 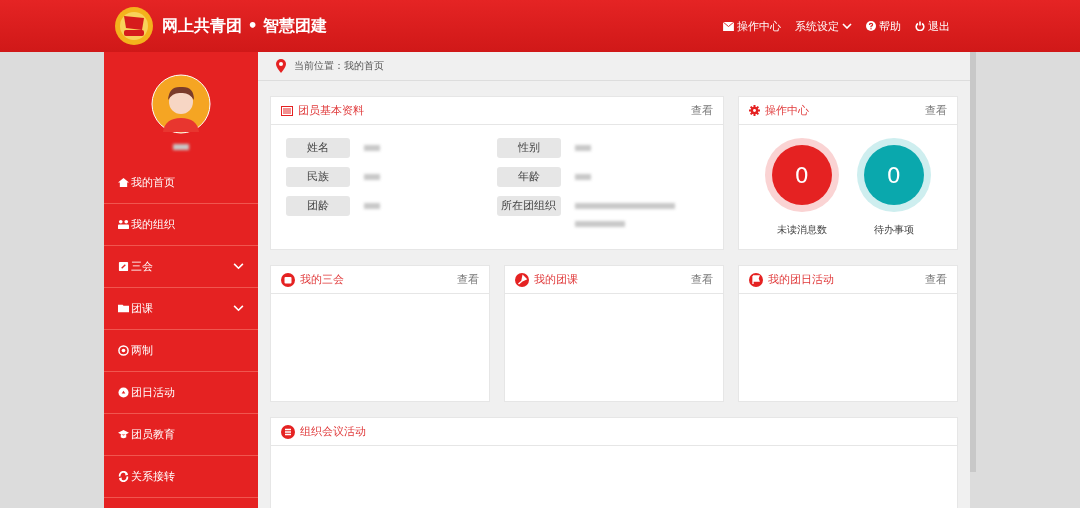 What do you see at coordinates (288, 431) in the screenshot?
I see `document-icon` at bounding box center [288, 431].